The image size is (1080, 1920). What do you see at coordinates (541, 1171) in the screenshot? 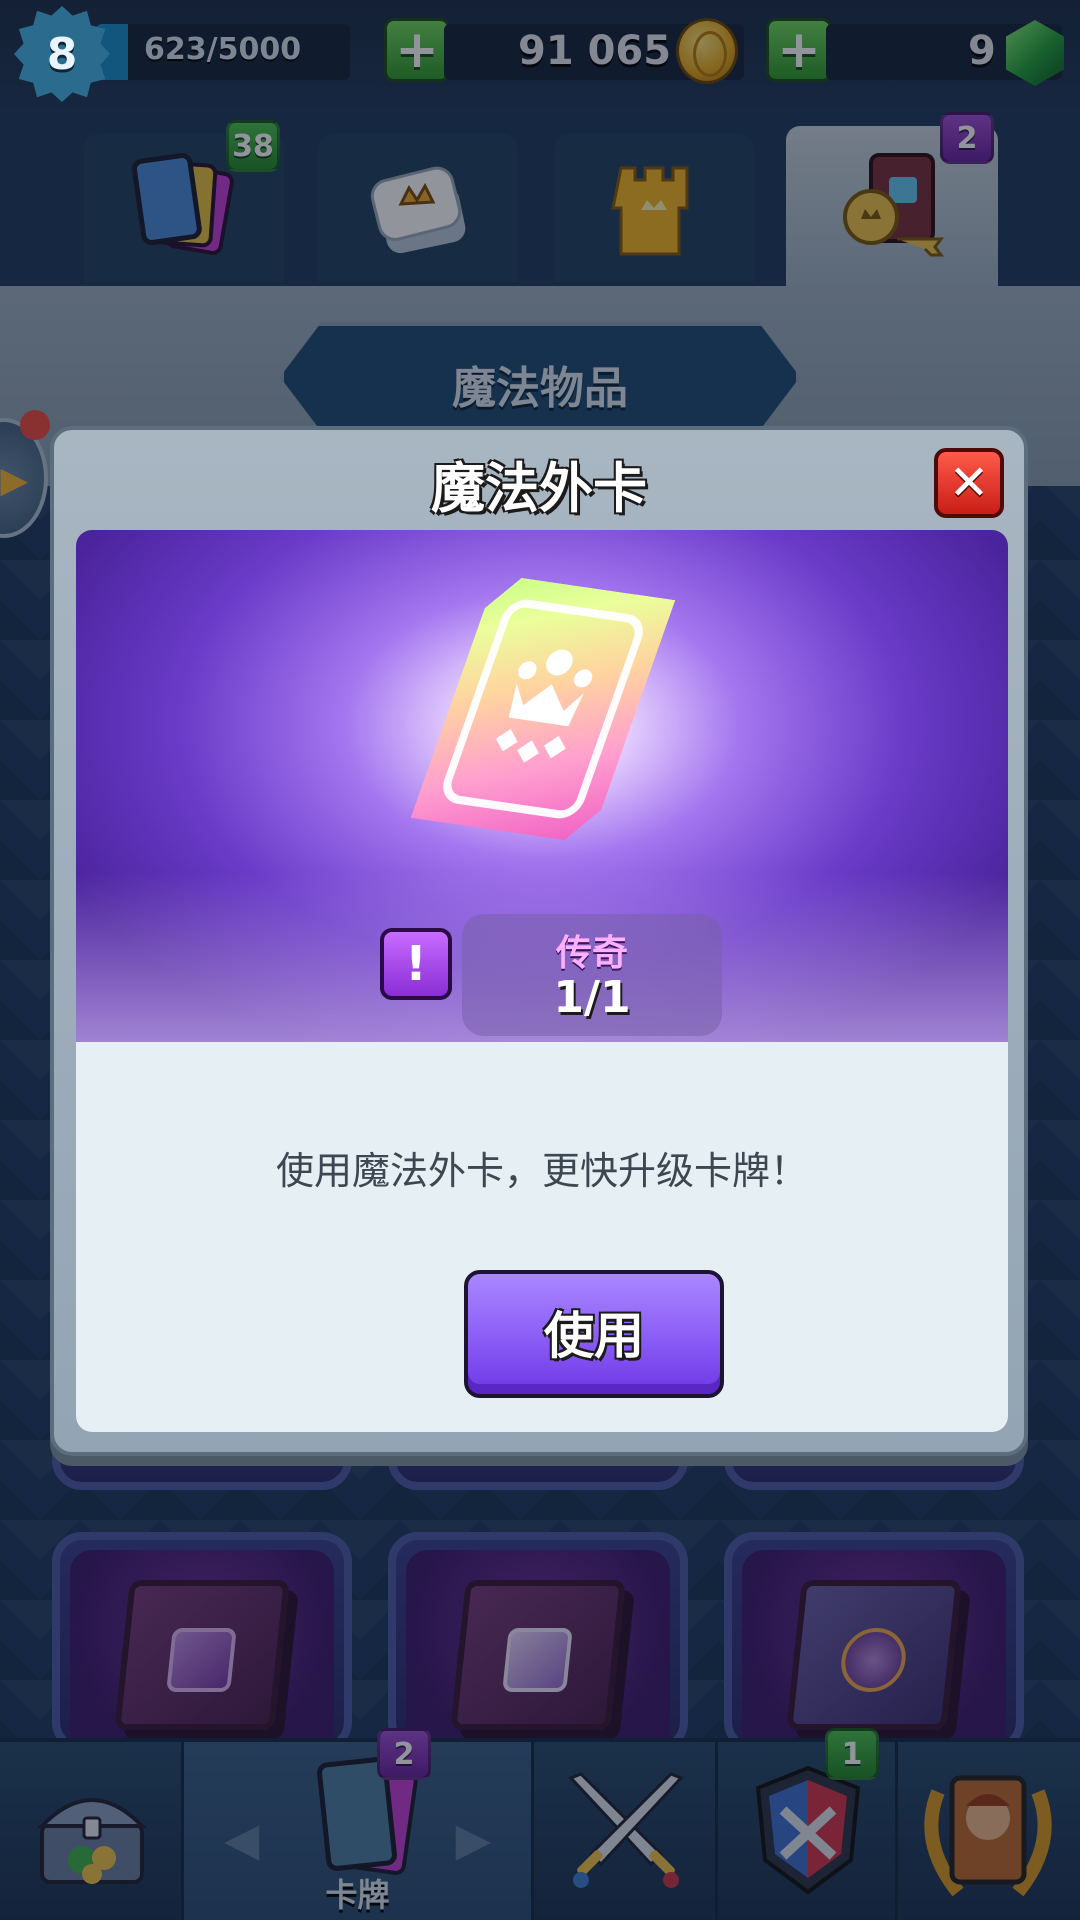
I see `item-description: 使用魔法外卡，更快升级卡牌！` at bounding box center [541, 1171].